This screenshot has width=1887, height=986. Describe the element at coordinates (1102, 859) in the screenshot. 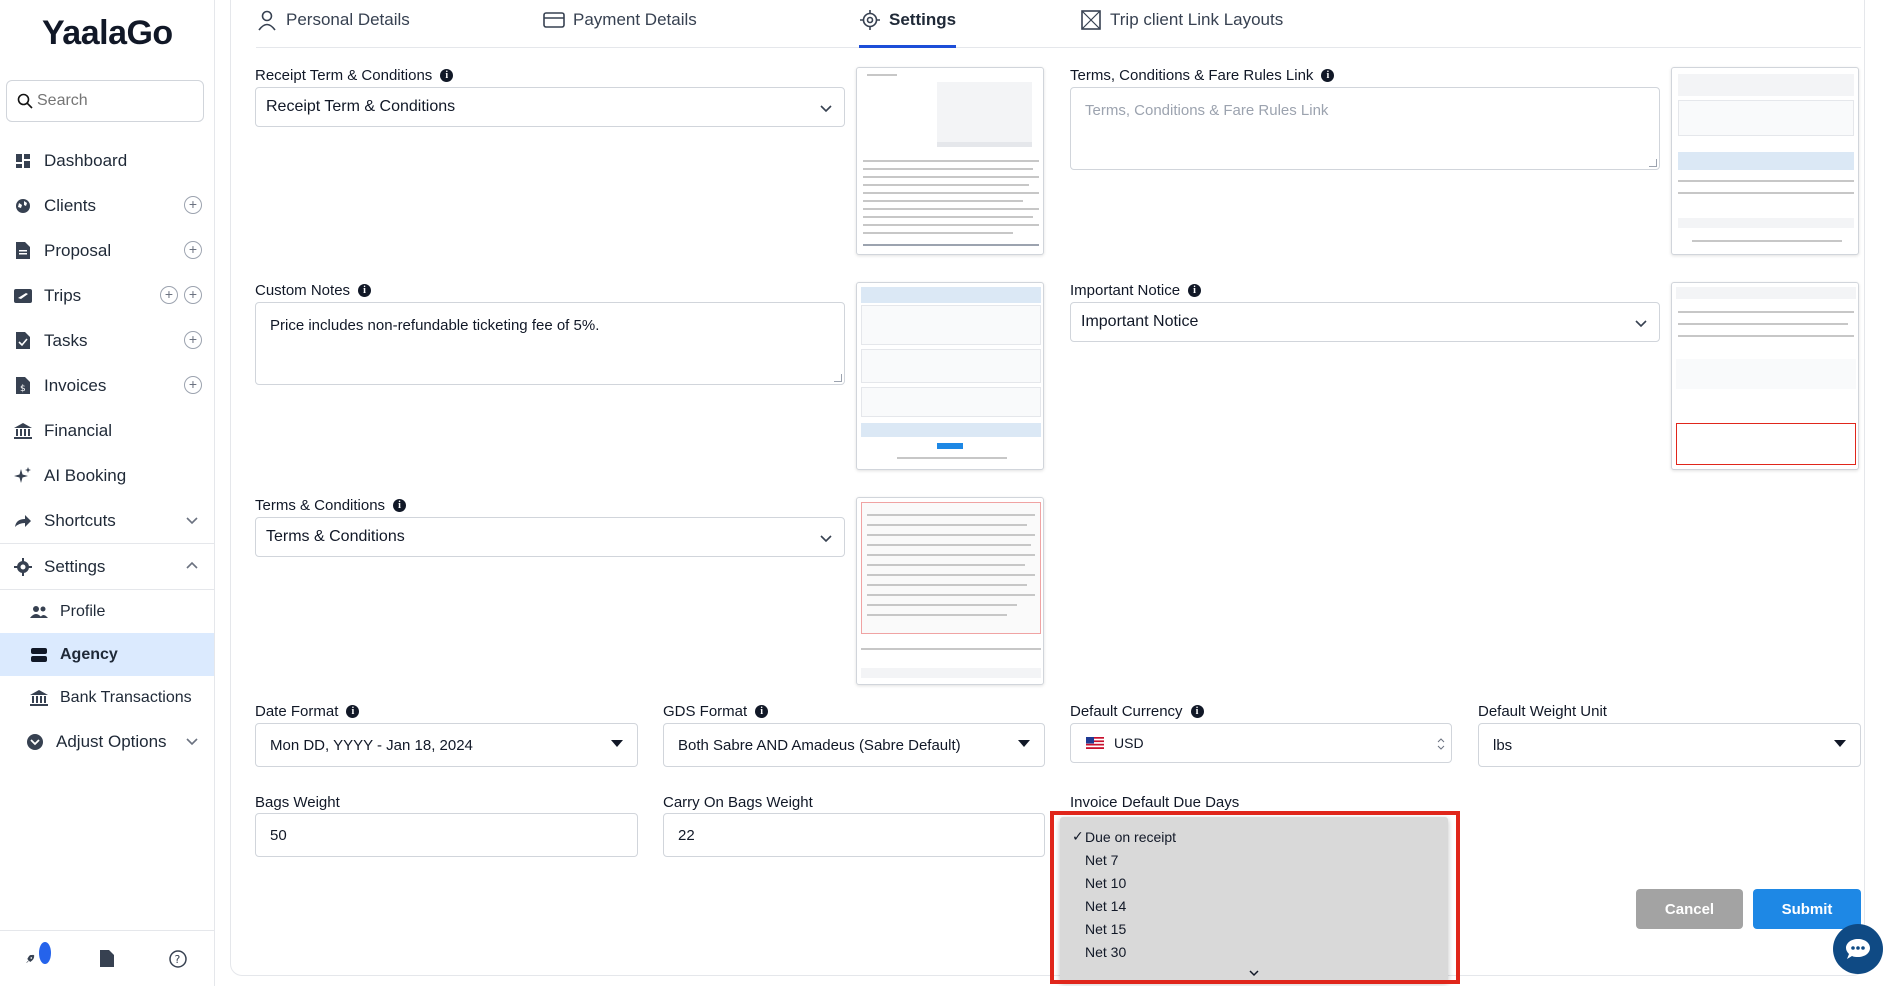

I see `option-label: Net 7` at that location.